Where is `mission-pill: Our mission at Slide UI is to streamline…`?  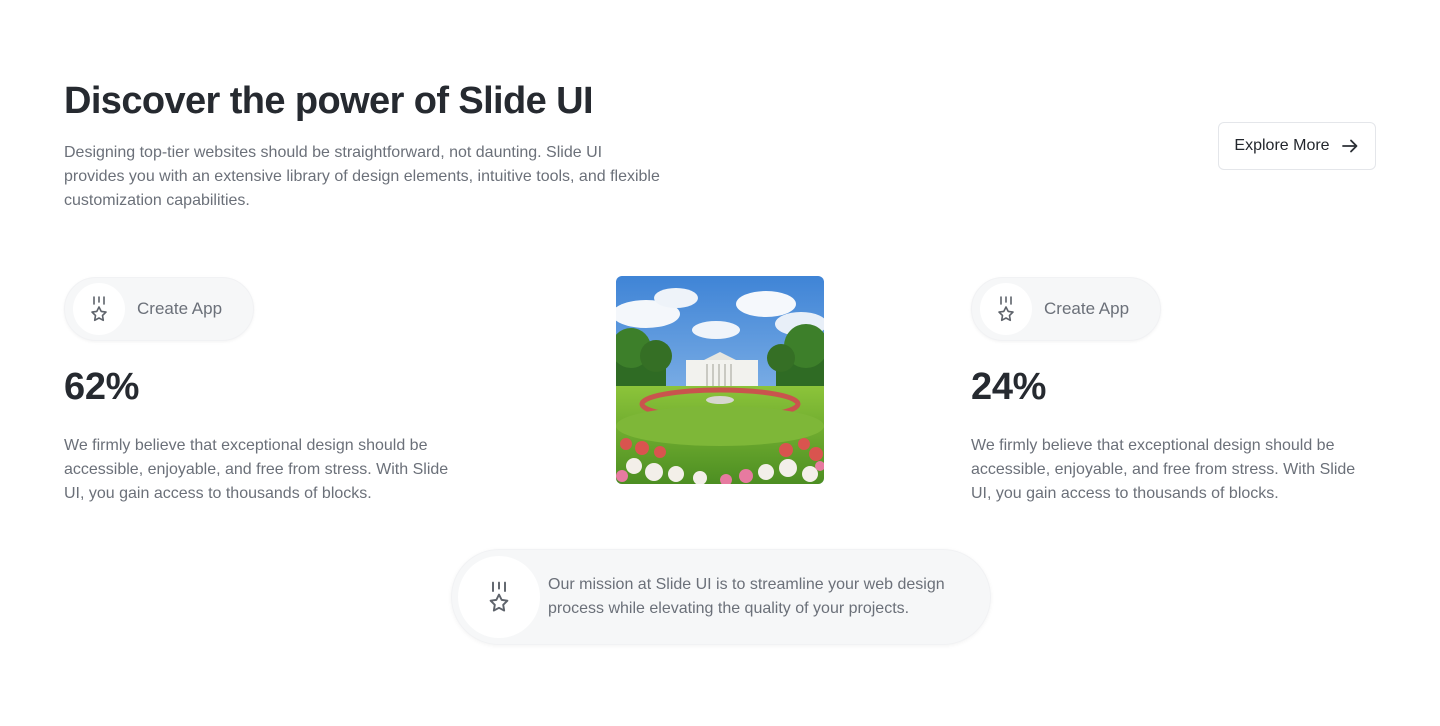
mission-pill: Our mission at Slide UI is to streamline… is located at coordinates (721, 597).